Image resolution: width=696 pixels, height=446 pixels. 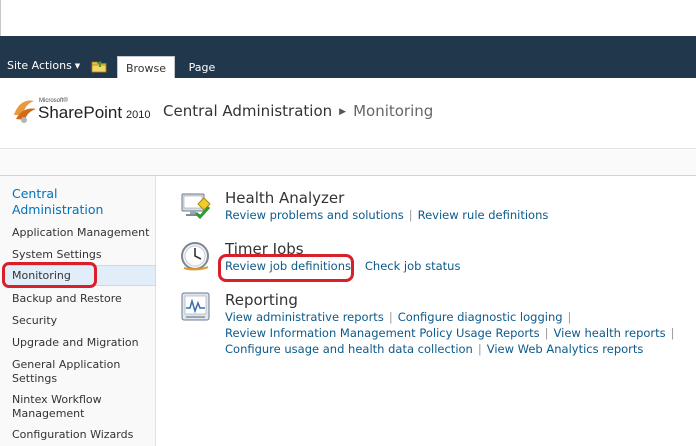 What do you see at coordinates (74, 371) in the screenshot?
I see `nav-item-general-application-settings: General Application Settings` at bounding box center [74, 371].